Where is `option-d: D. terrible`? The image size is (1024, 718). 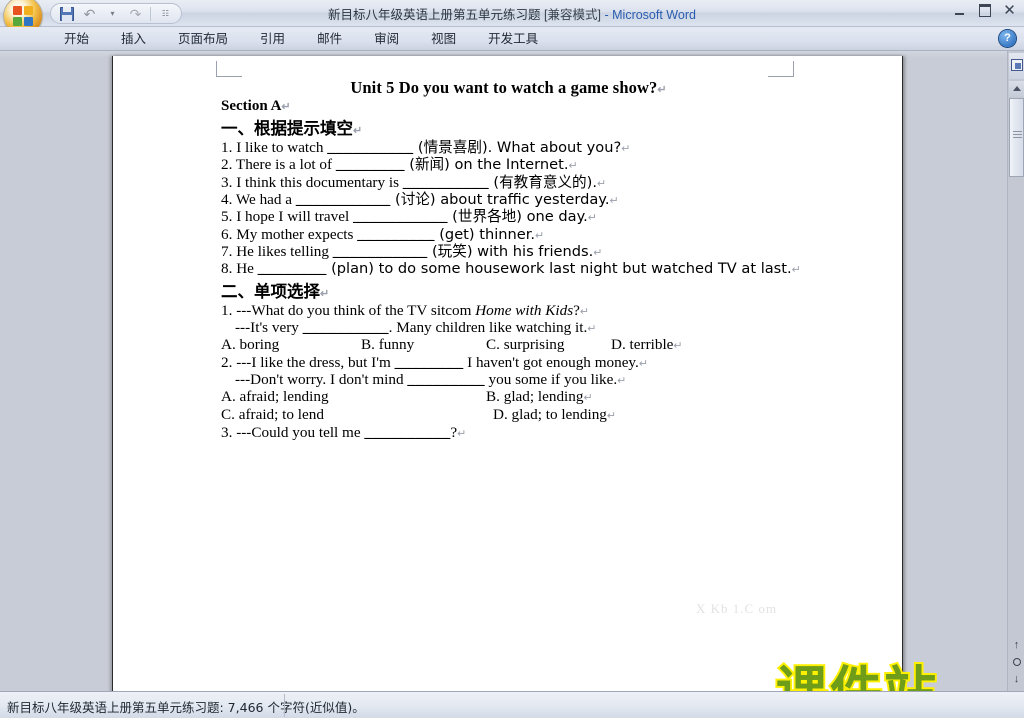 option-d: D. terrible is located at coordinates (642, 345).